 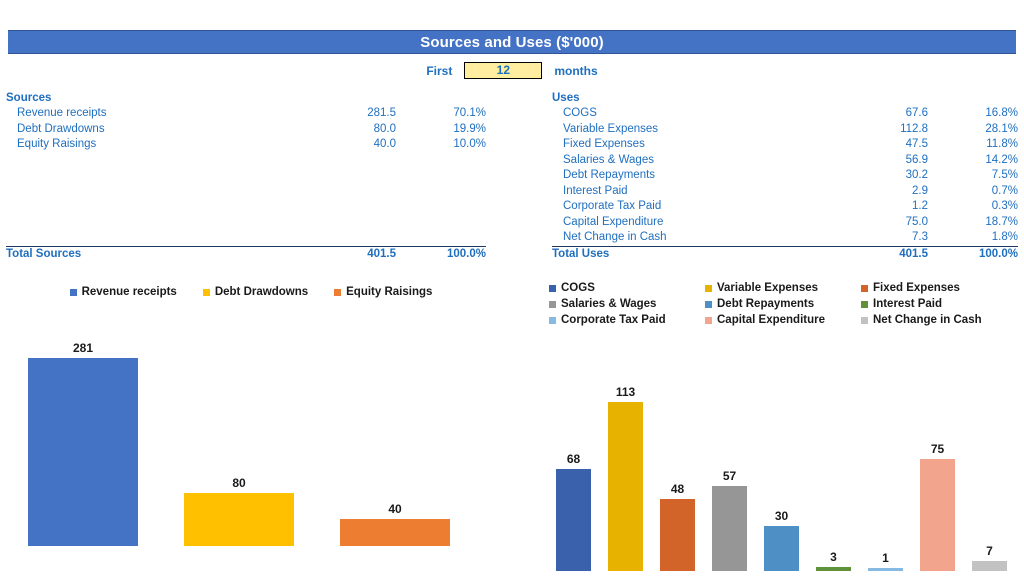 What do you see at coordinates (384, 144) in the screenshot?
I see `sources-row-value: 40.0` at bounding box center [384, 144].